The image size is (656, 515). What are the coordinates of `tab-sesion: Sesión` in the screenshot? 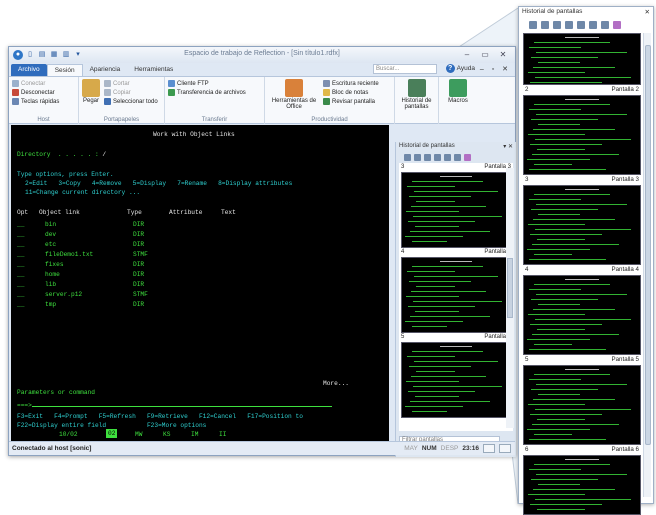 It's located at (64, 70).